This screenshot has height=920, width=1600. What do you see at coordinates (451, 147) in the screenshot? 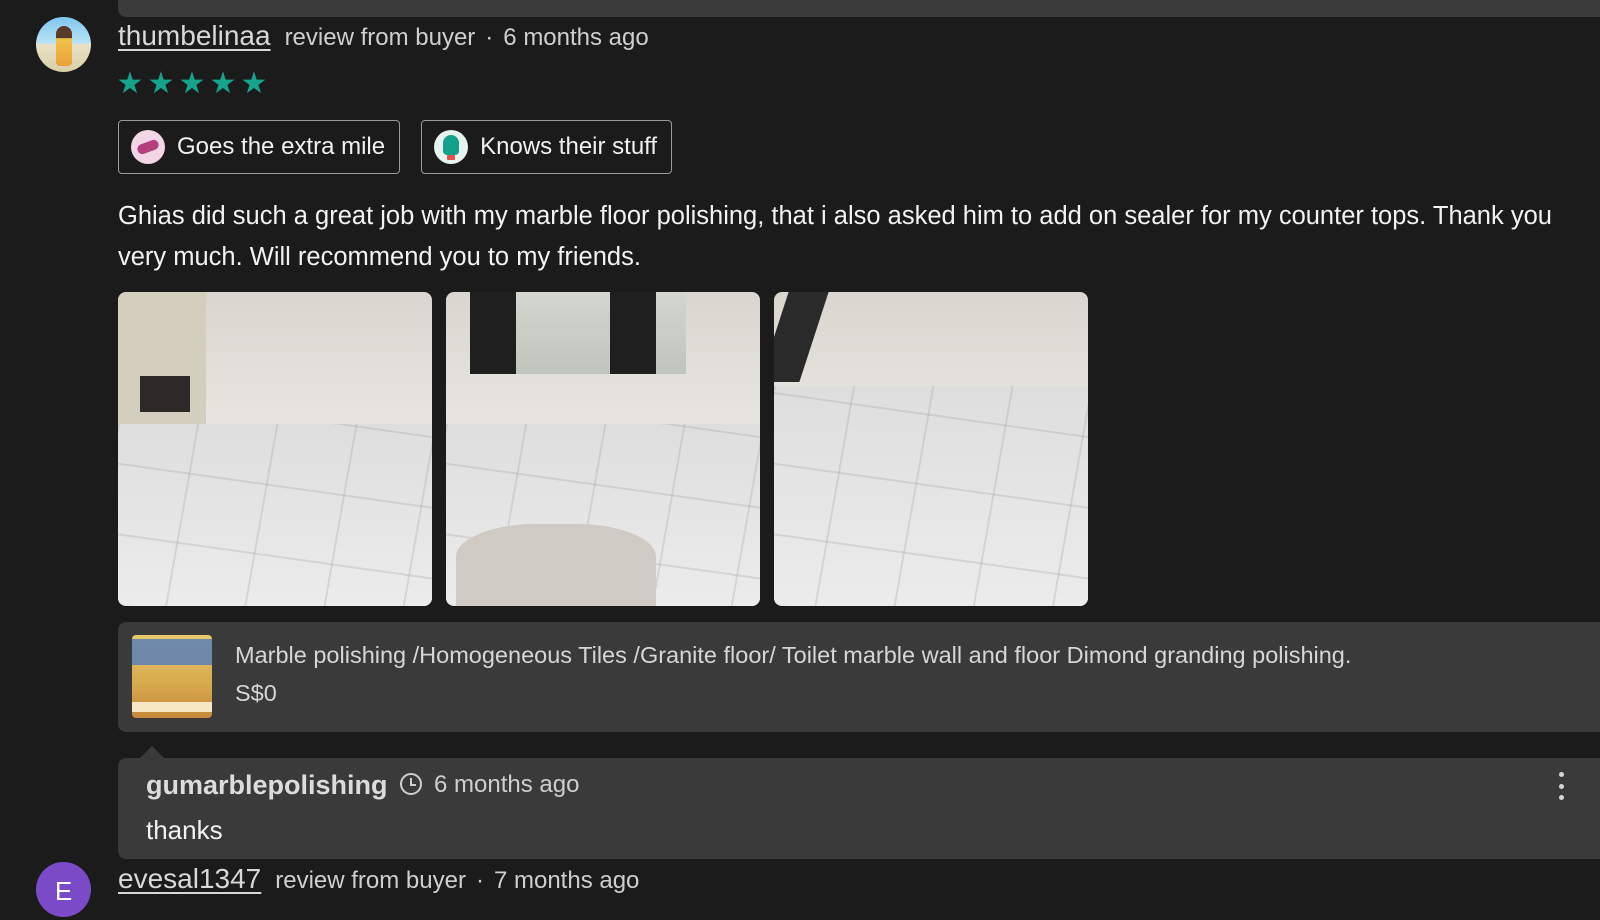
I see `lightbulb-icon` at bounding box center [451, 147].